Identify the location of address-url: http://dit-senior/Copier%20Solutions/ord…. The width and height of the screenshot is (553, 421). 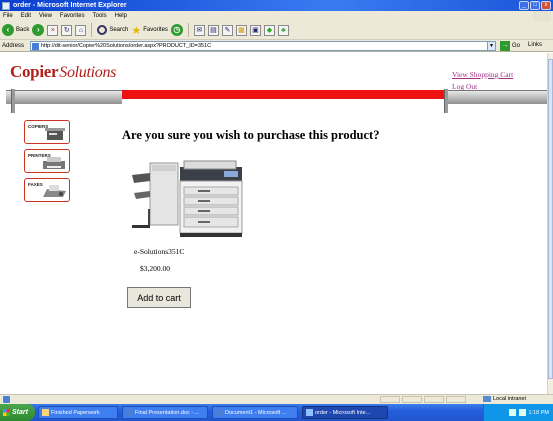
(126, 46).